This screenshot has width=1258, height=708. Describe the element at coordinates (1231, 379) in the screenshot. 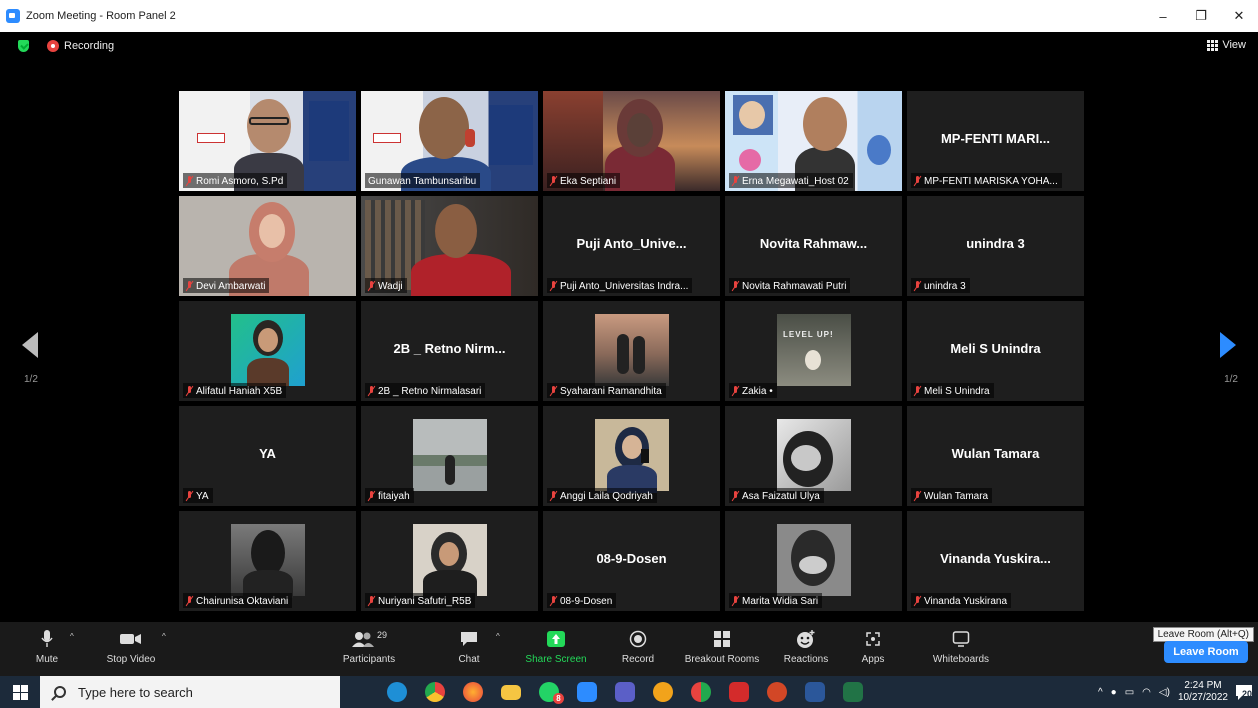

I see `page-indicator-right: 1/2` at that location.